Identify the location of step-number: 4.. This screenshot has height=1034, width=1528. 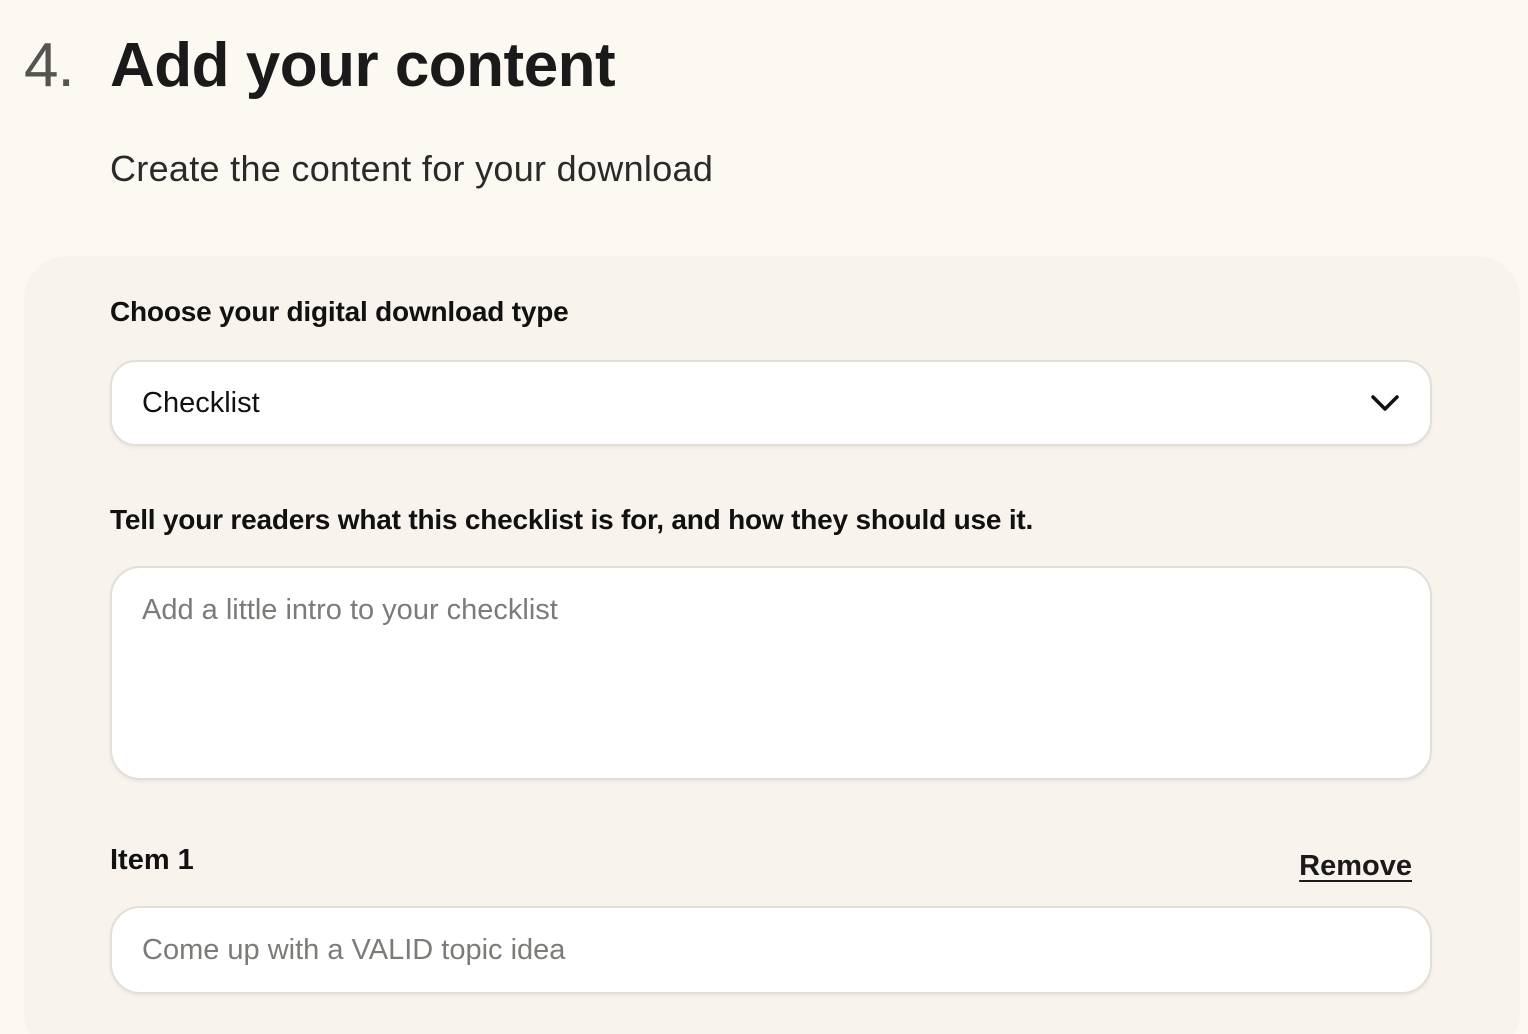
(49, 65).